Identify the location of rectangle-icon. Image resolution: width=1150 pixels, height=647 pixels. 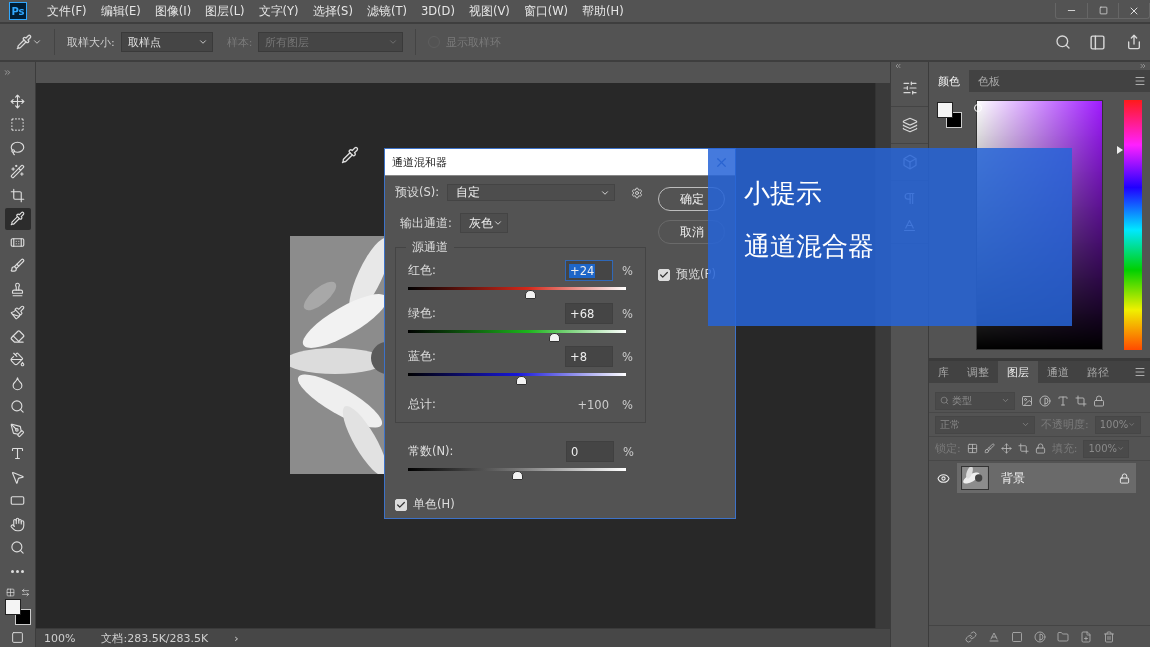
(17, 500).